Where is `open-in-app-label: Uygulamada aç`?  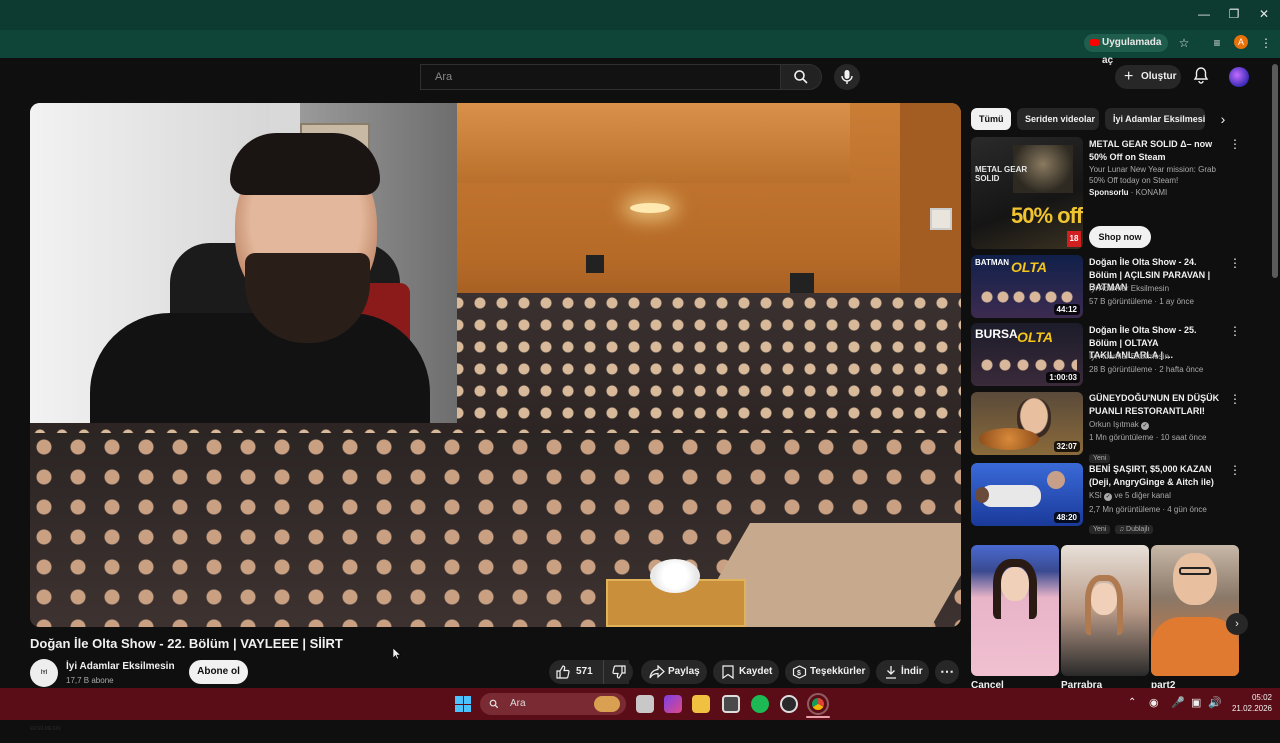 open-in-app-label: Uygulamada aç is located at coordinates (1132, 51).